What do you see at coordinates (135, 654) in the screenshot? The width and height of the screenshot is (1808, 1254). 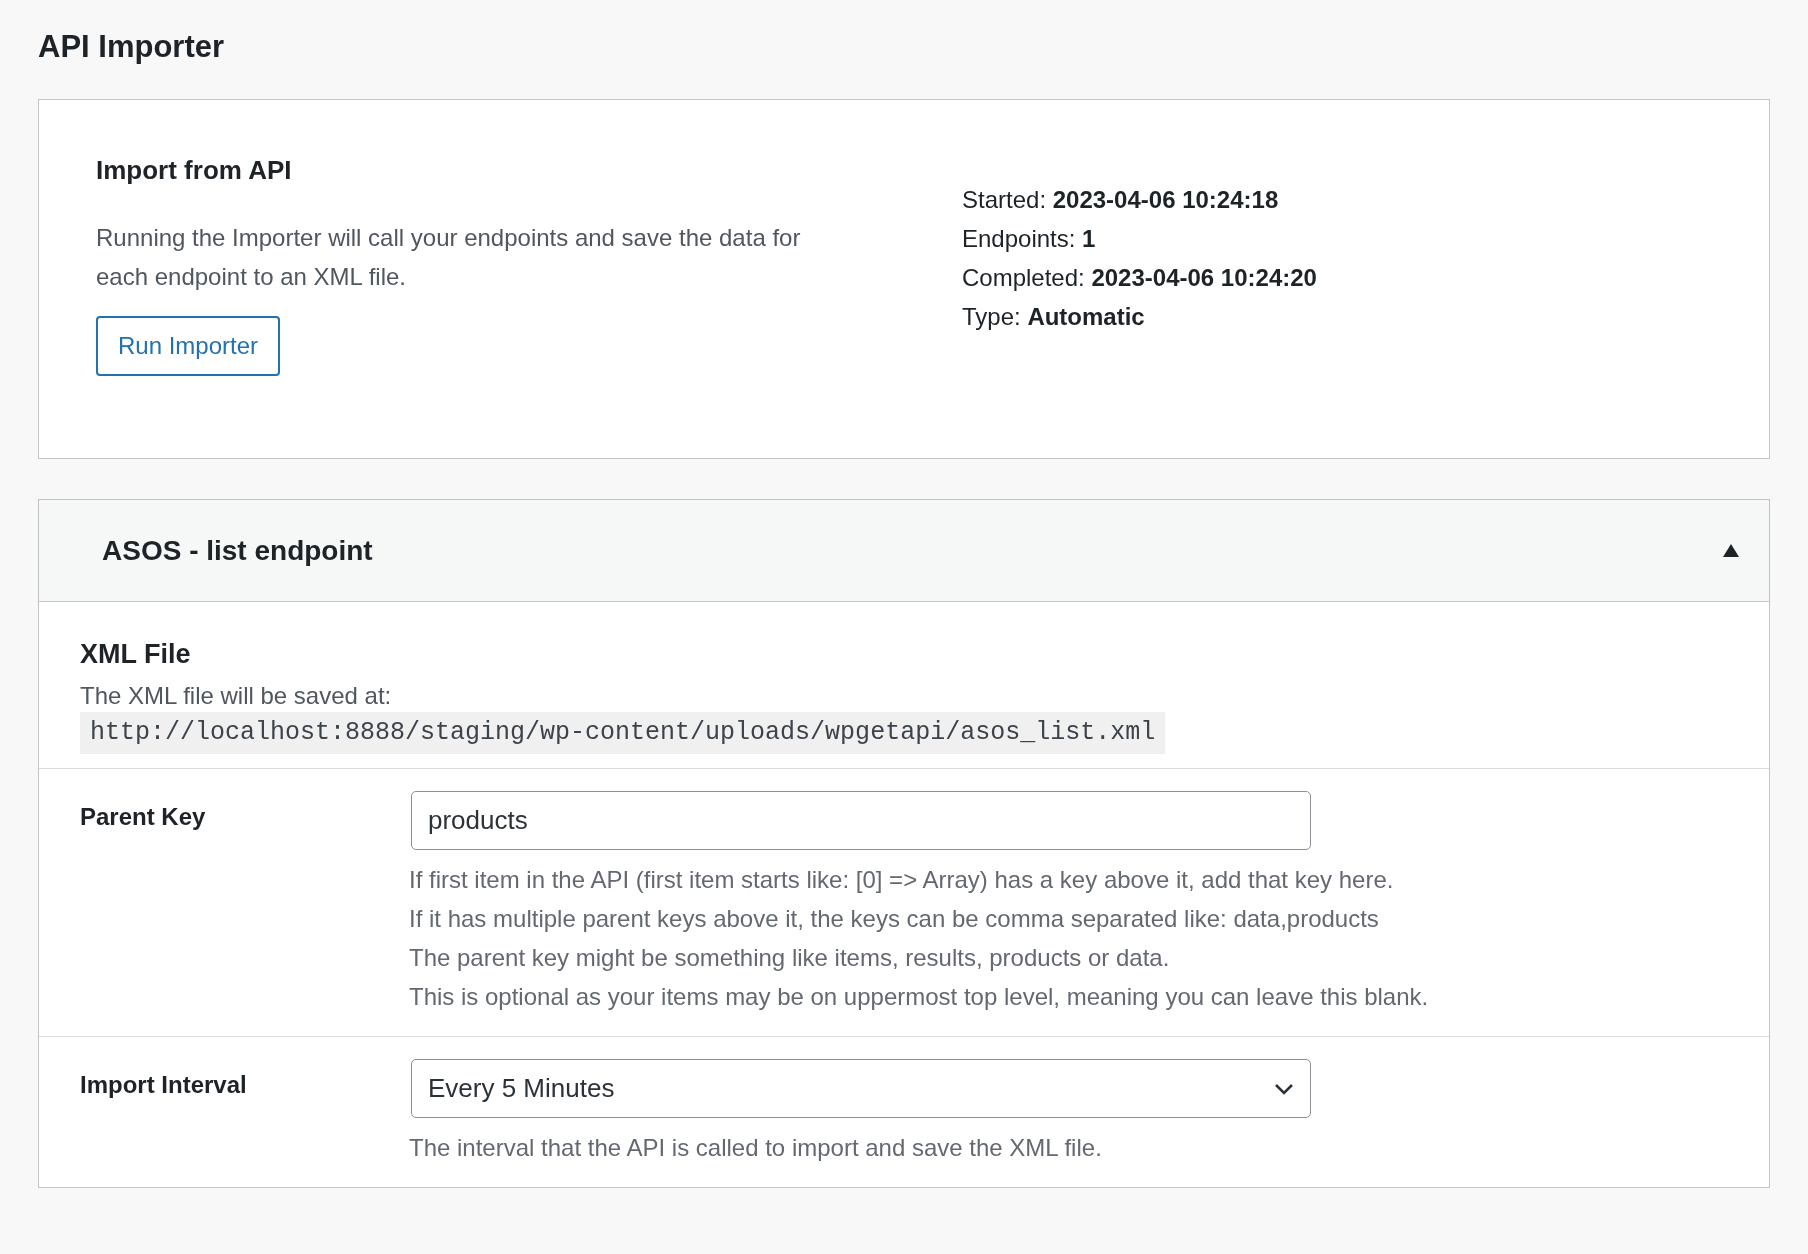 I see `xml-file-heading: XML File` at bounding box center [135, 654].